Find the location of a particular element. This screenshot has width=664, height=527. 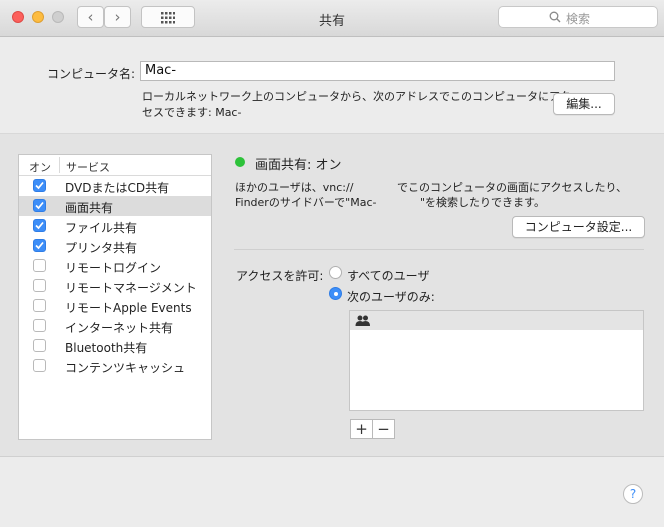

list-item: プリンタ共有 is located at coordinates (115, 246).